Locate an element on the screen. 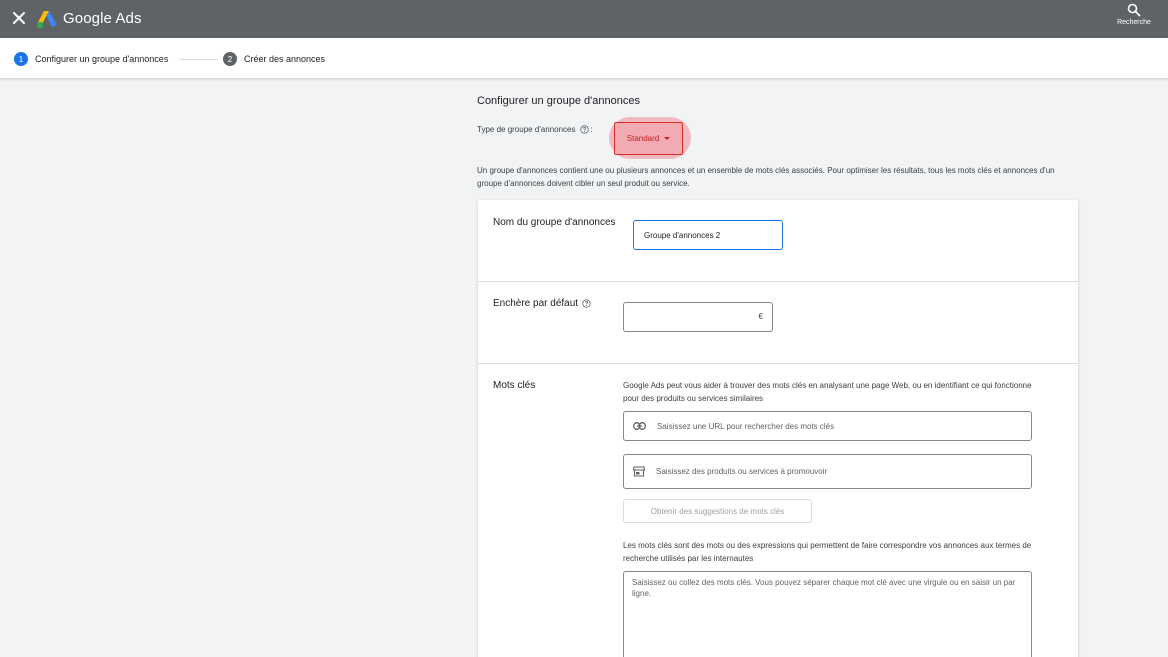 The image size is (1168, 657). currency-symbol: € is located at coordinates (760, 316).